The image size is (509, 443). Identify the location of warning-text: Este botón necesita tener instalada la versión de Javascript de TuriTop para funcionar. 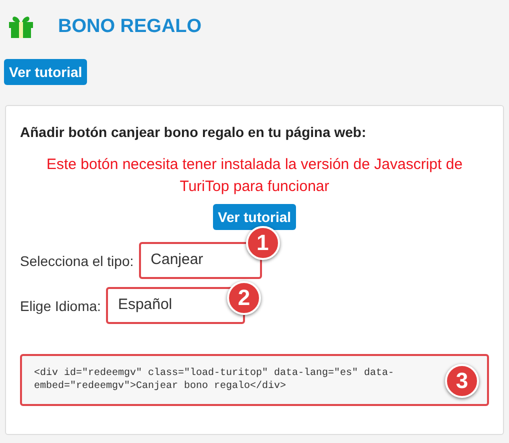
(254, 176).